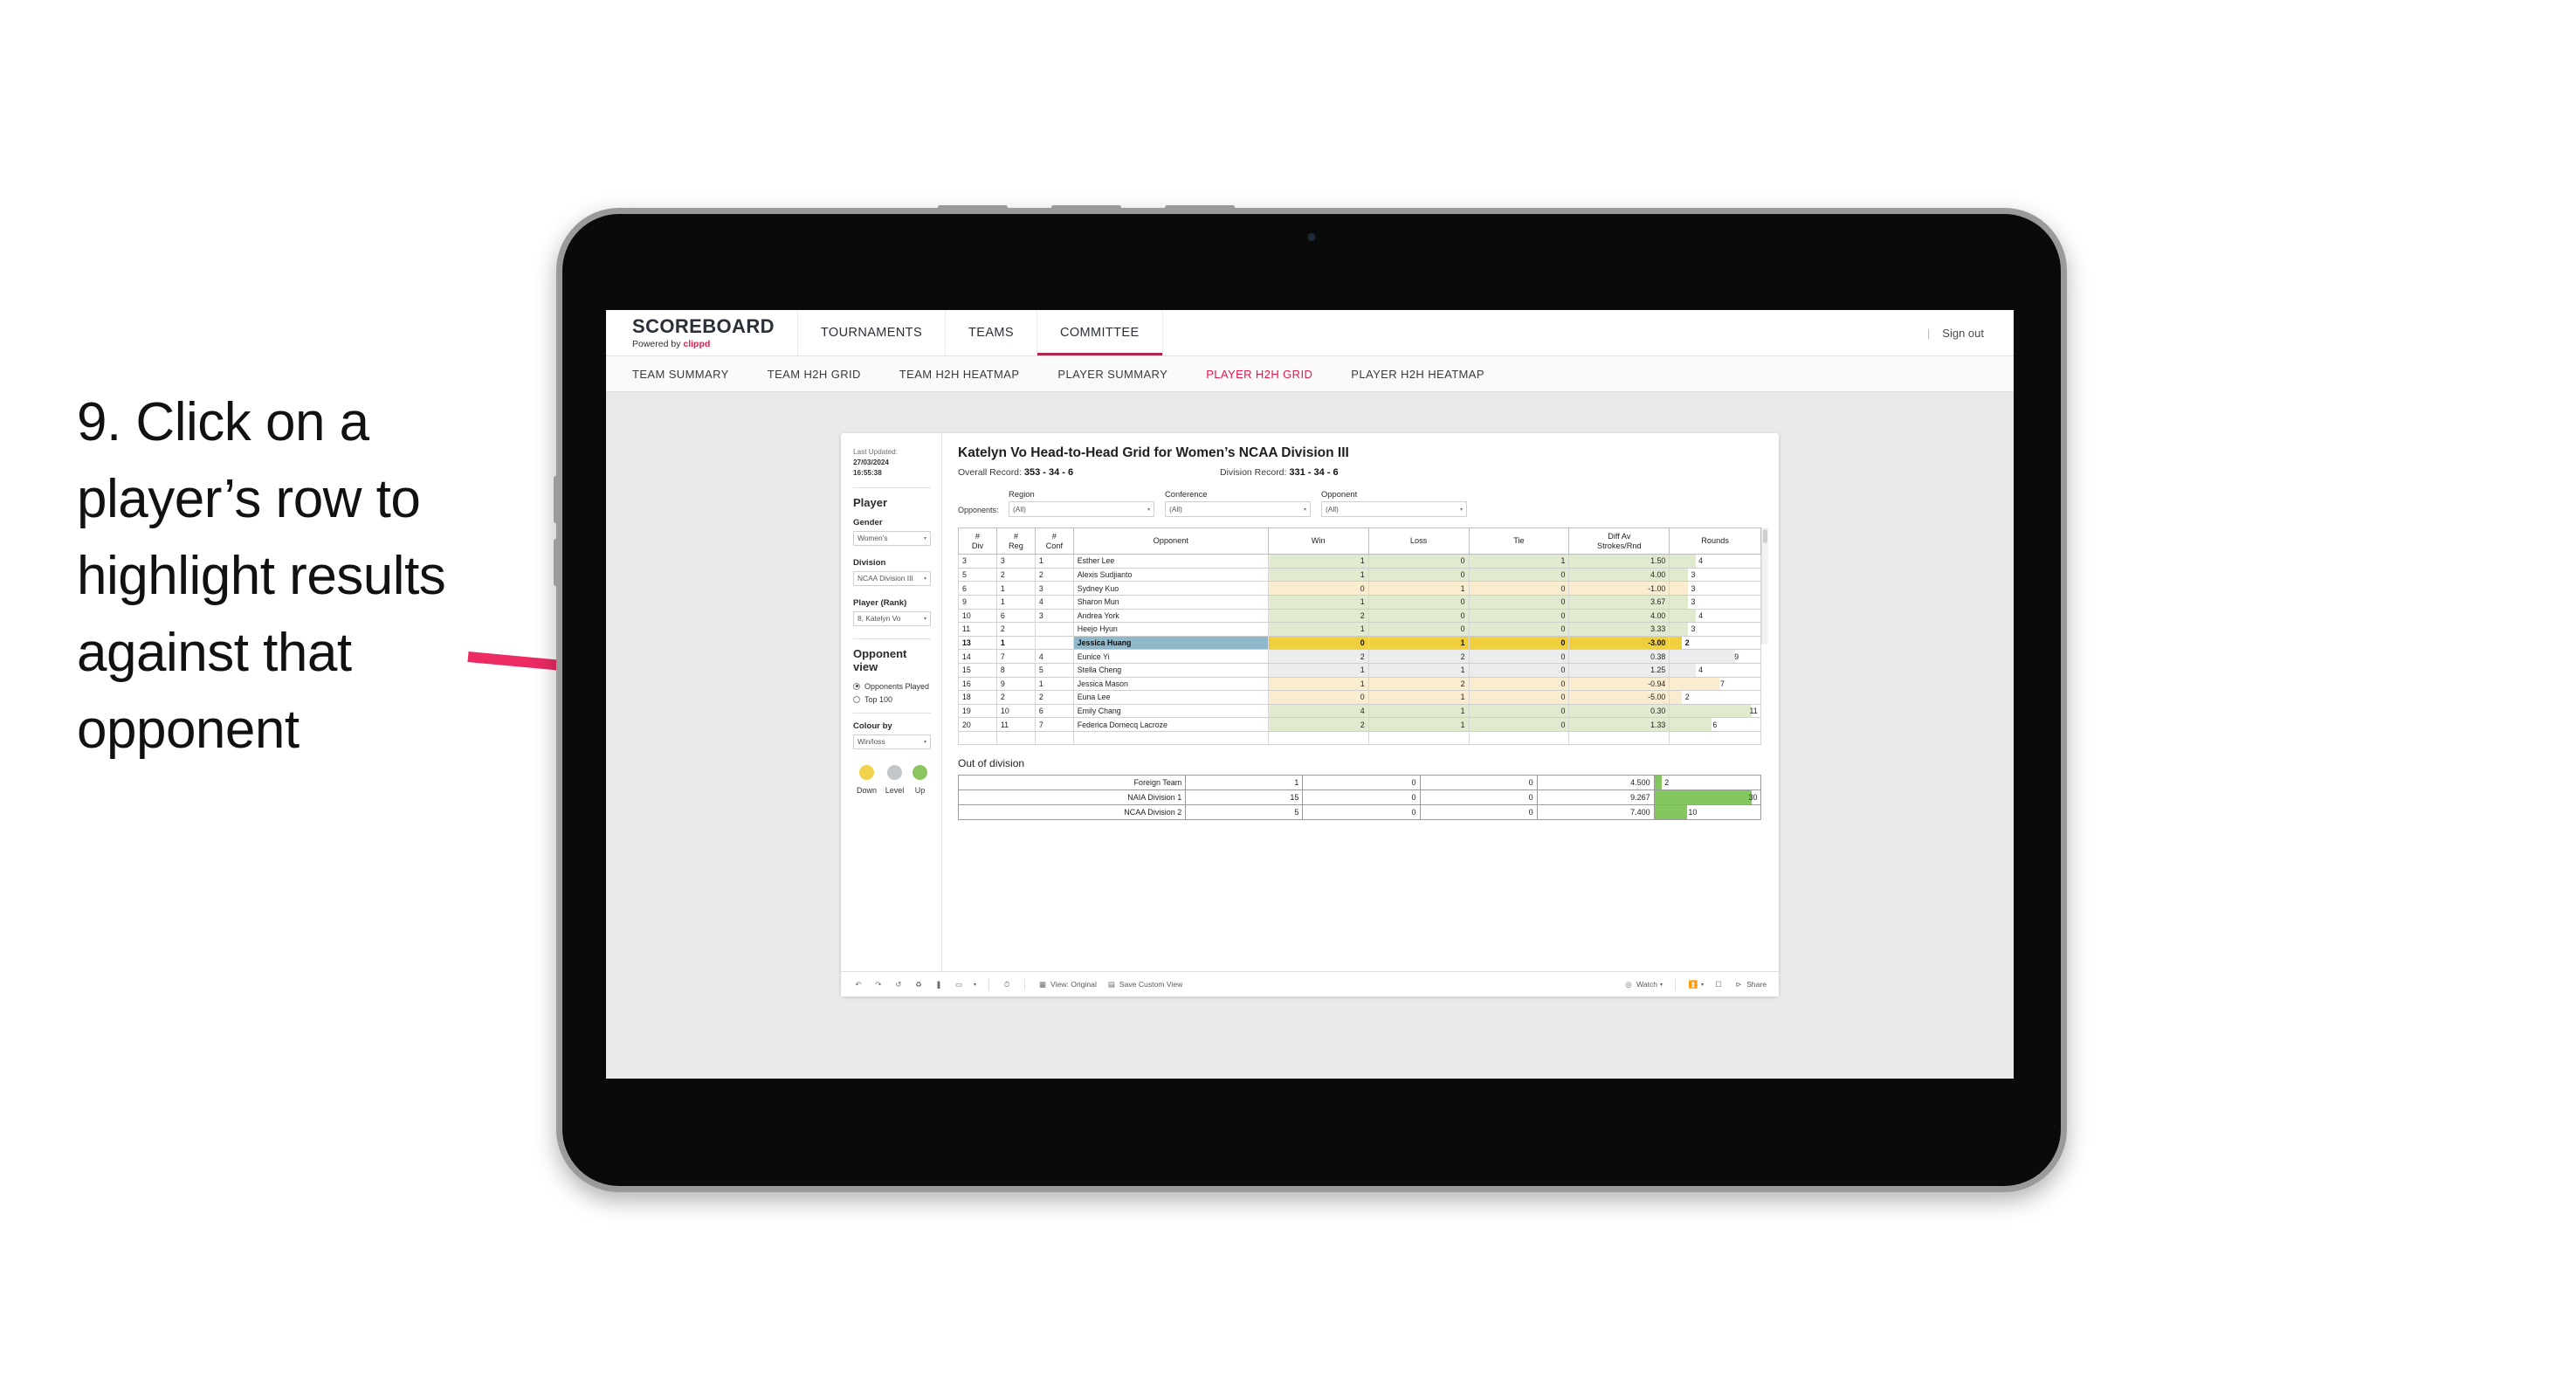 The image size is (2576, 1386). What do you see at coordinates (1715, 724) in the screenshot?
I see `cell-rounds: 6` at bounding box center [1715, 724].